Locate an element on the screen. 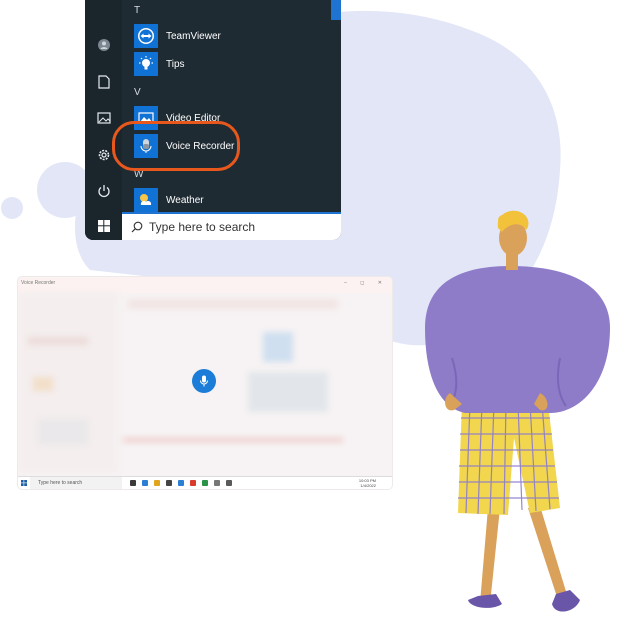 This screenshot has height=619, width=621. mail-icon is located at coordinates (181, 483).